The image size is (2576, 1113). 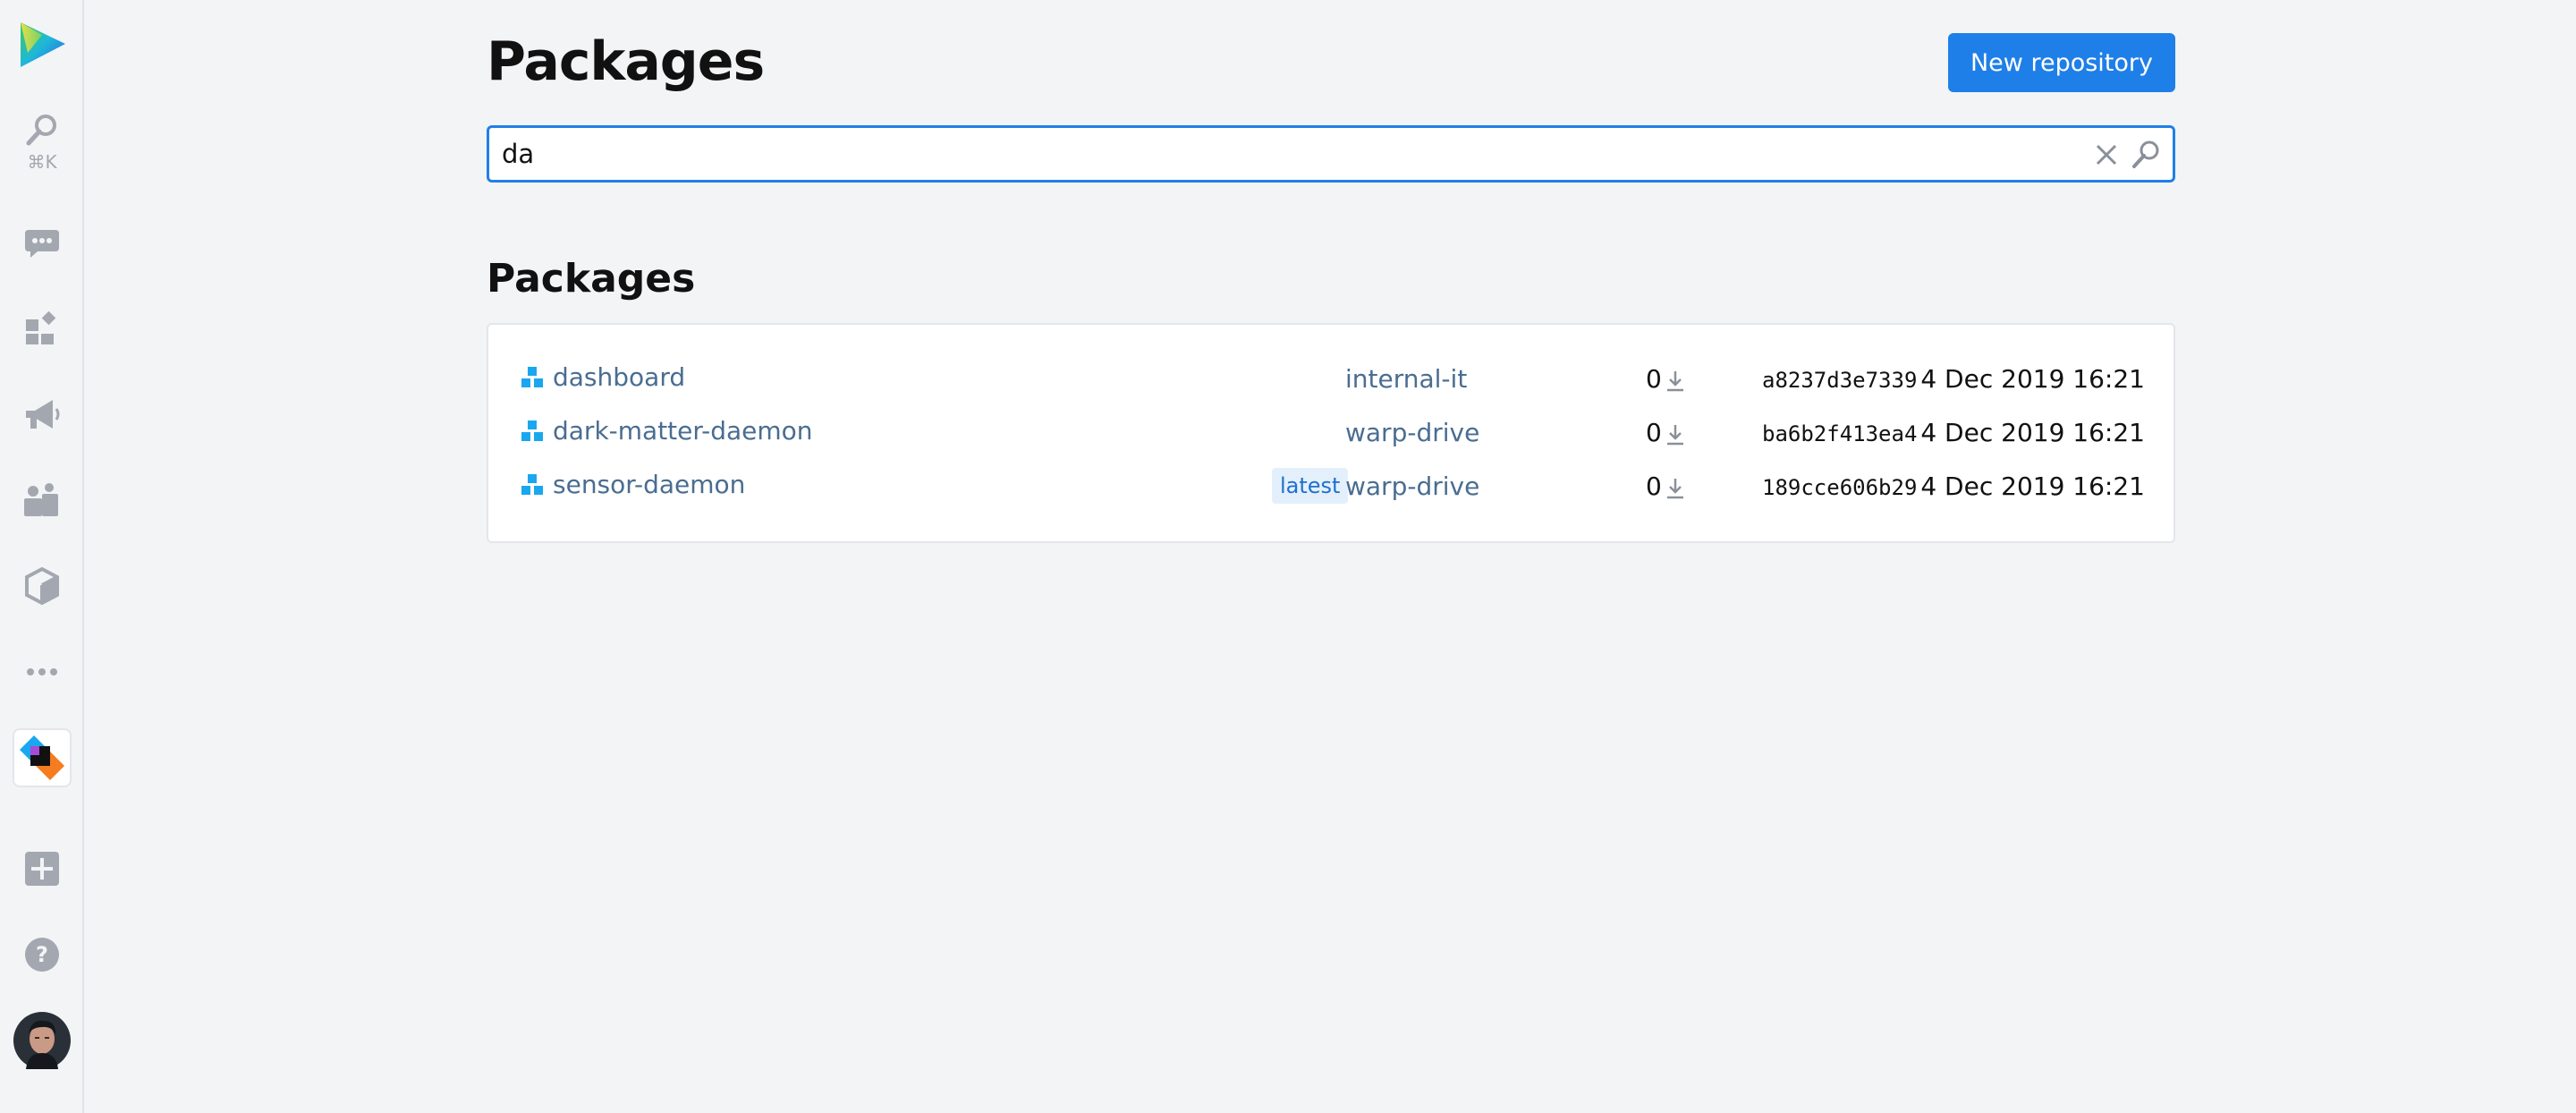 I want to click on section-title: Packages, so click(x=591, y=279).